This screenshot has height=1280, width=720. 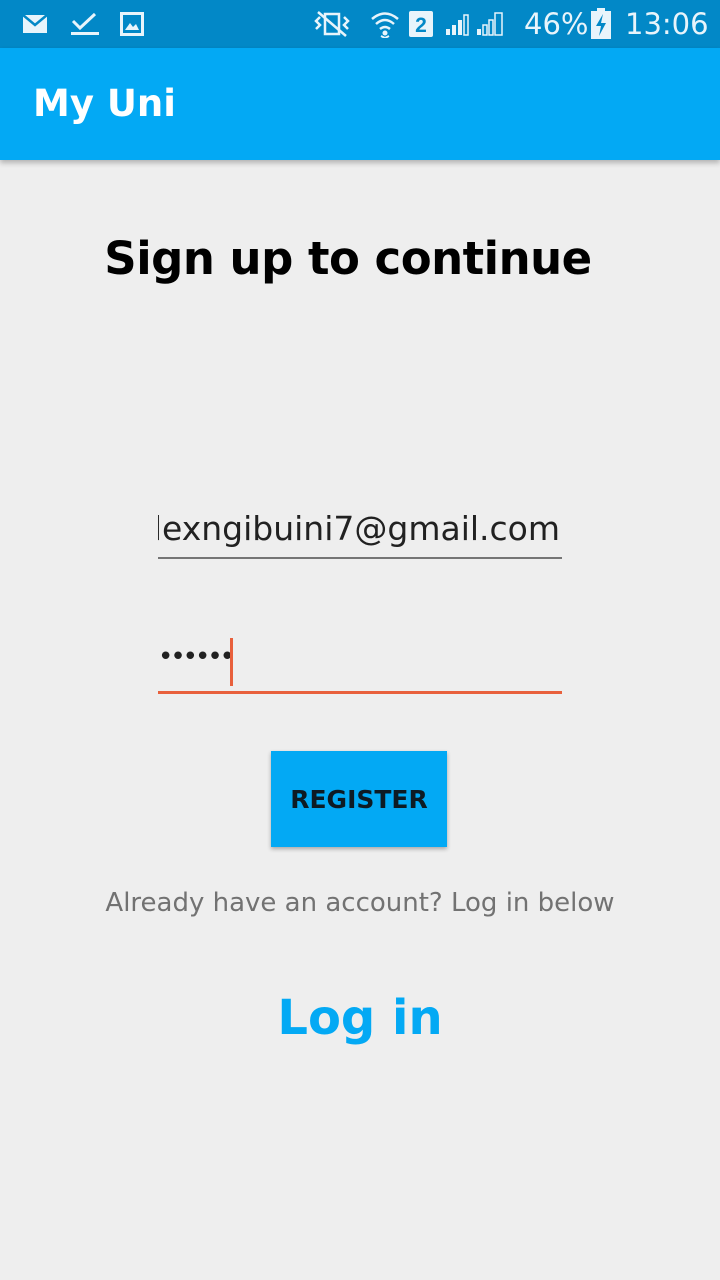 I want to click on app-title: My Uni, so click(x=104, y=103).